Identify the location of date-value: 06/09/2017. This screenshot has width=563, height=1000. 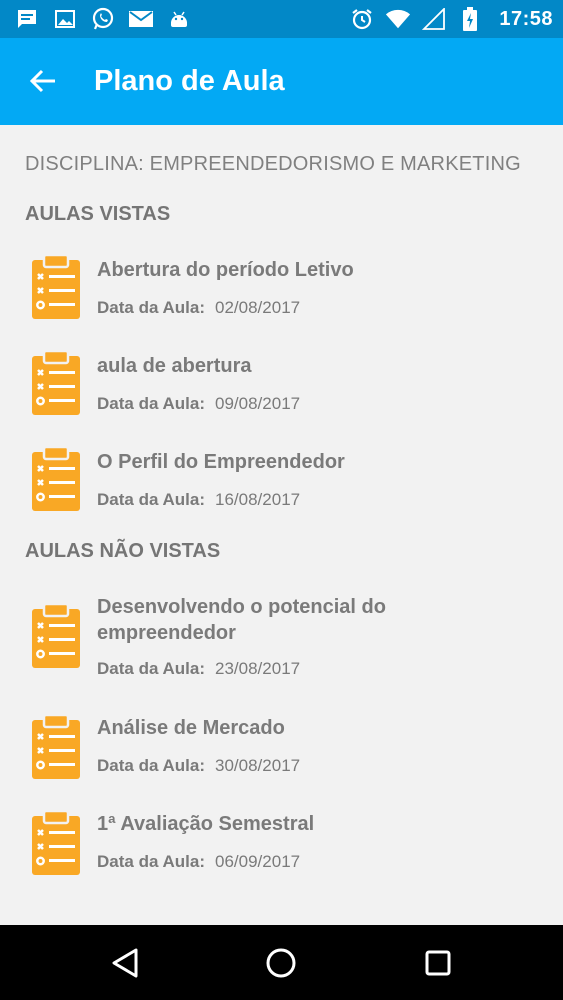
(258, 861).